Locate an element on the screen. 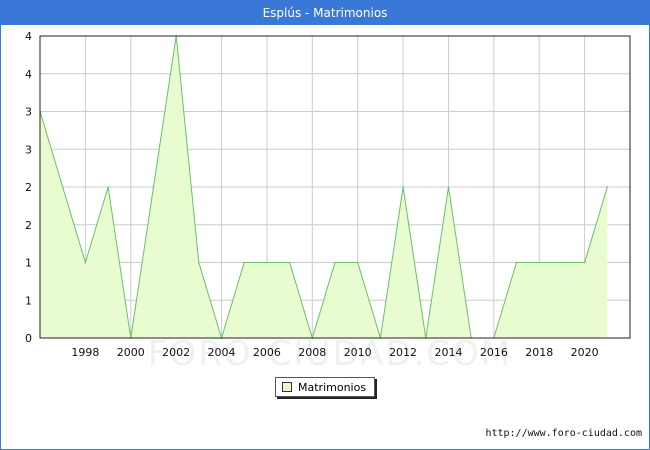 This screenshot has width=650, height=450. x-tick-label: 2004 is located at coordinates (222, 352).